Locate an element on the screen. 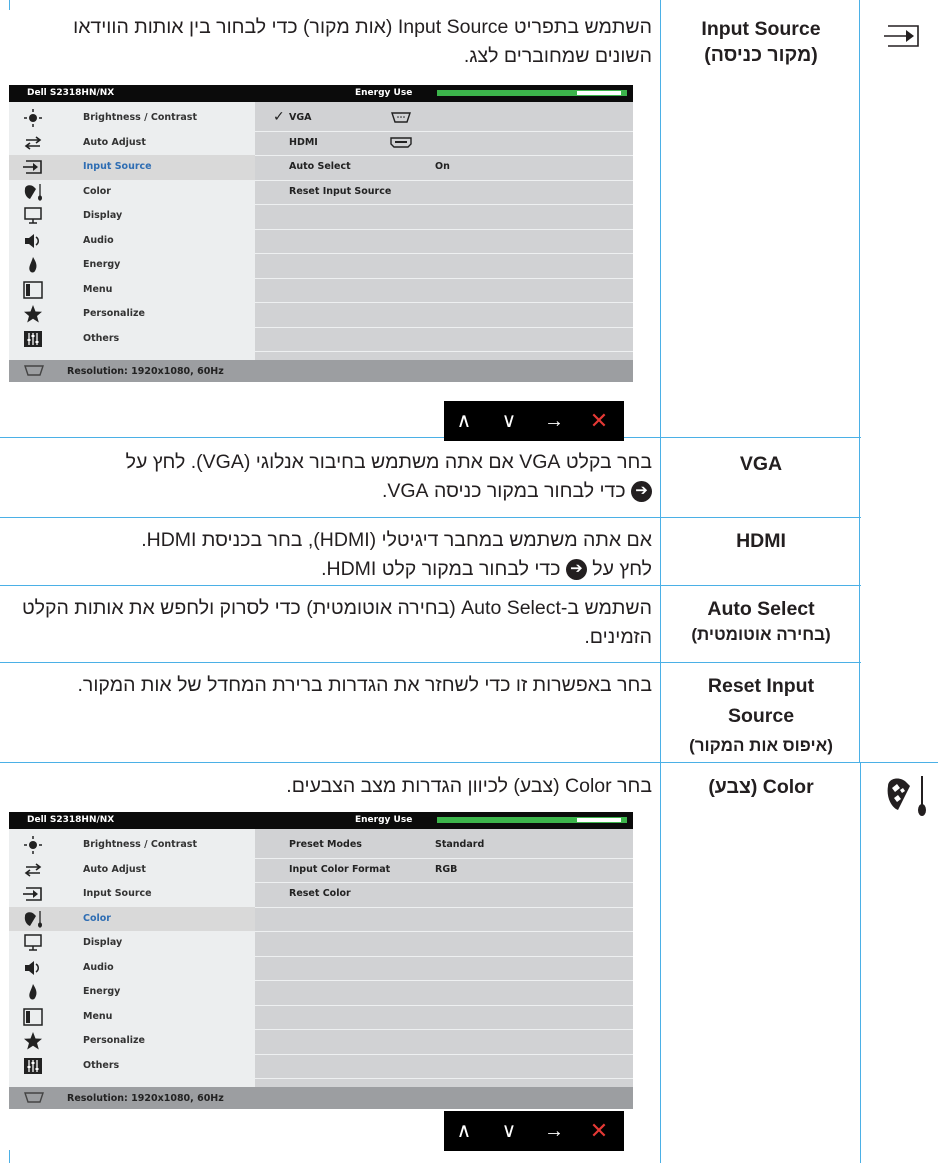 This screenshot has width=938, height=1163. menu-icon is located at coordinates (33, 289).